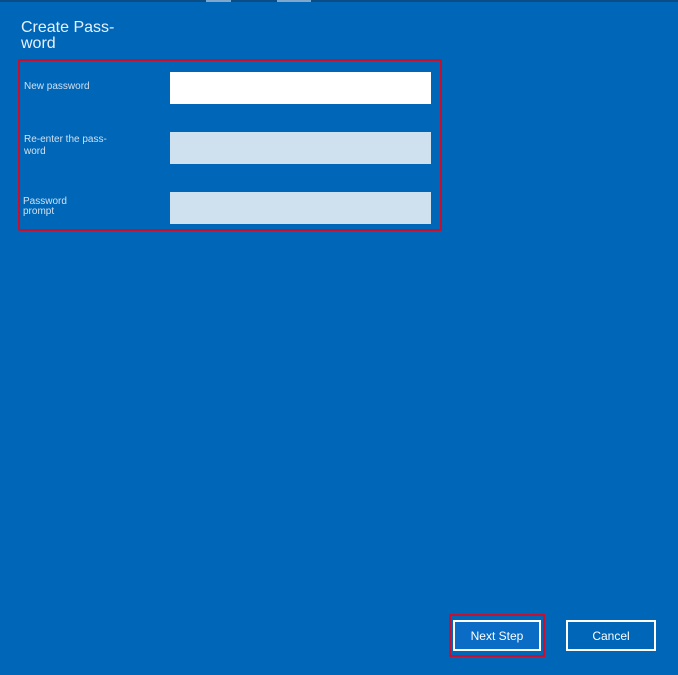 The height and width of the screenshot is (675, 678). What do you see at coordinates (65, 145) in the screenshot?
I see `reenter-password-label: Re-enter the pass-word` at bounding box center [65, 145].